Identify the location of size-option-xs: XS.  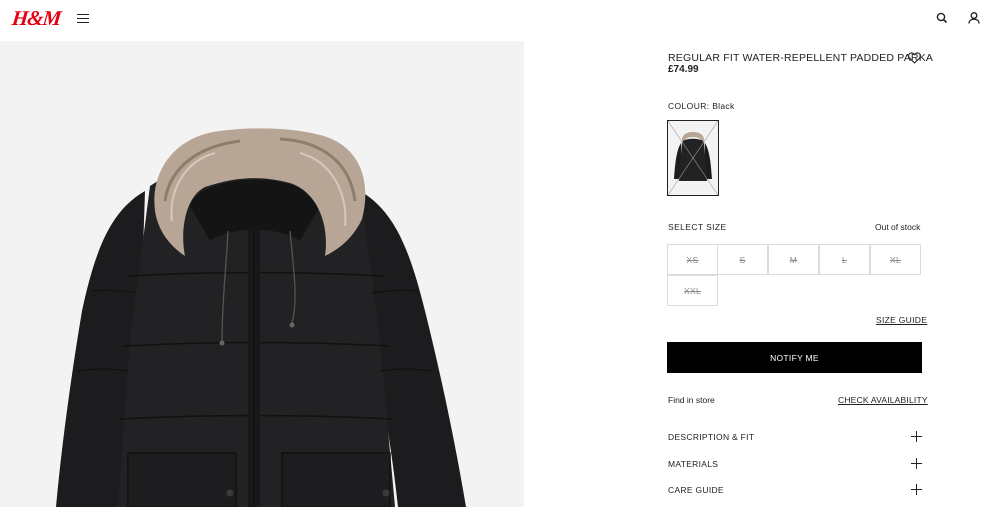
(692, 259).